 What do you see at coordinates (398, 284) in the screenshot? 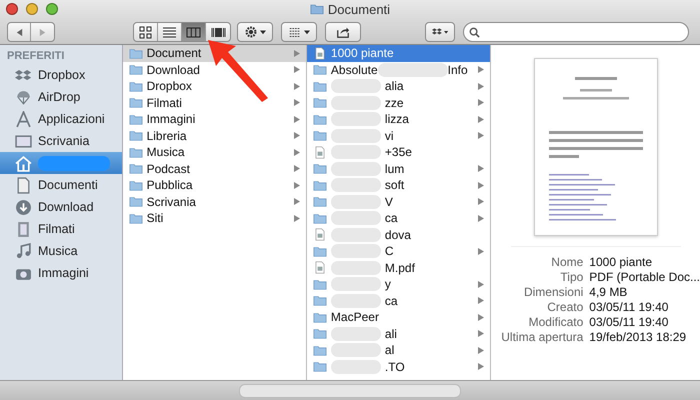
I see `folder-row: y` at bounding box center [398, 284].